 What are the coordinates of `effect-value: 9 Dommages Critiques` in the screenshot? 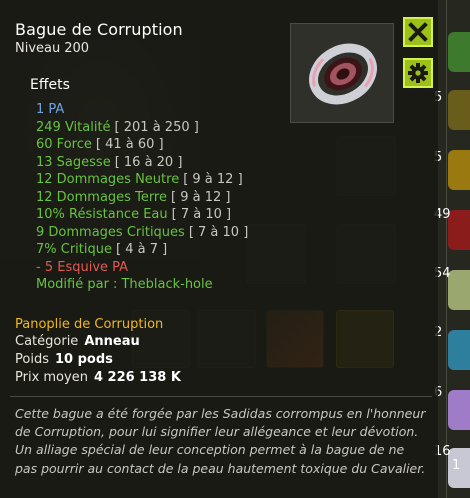 It's located at (110, 232).